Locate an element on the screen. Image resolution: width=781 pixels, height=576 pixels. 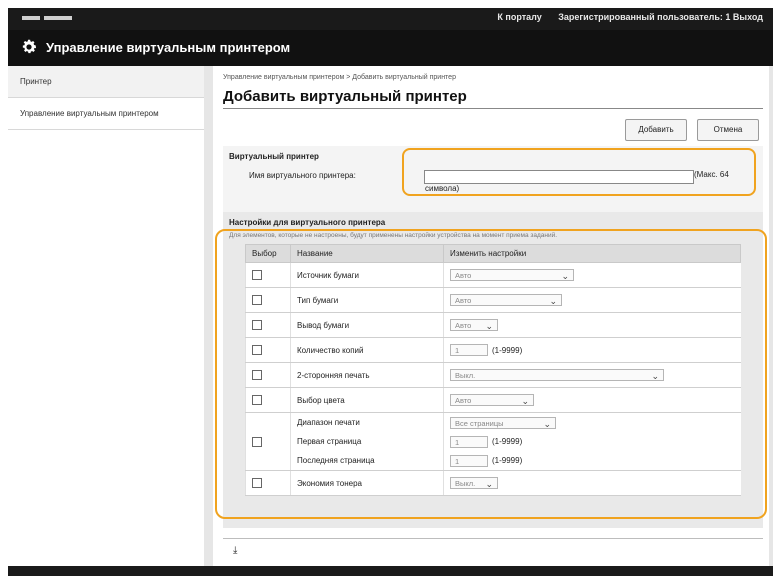
sidebar-item-virtual-printer-management: Управление виртуальным принтером is located at coordinates (106, 114).